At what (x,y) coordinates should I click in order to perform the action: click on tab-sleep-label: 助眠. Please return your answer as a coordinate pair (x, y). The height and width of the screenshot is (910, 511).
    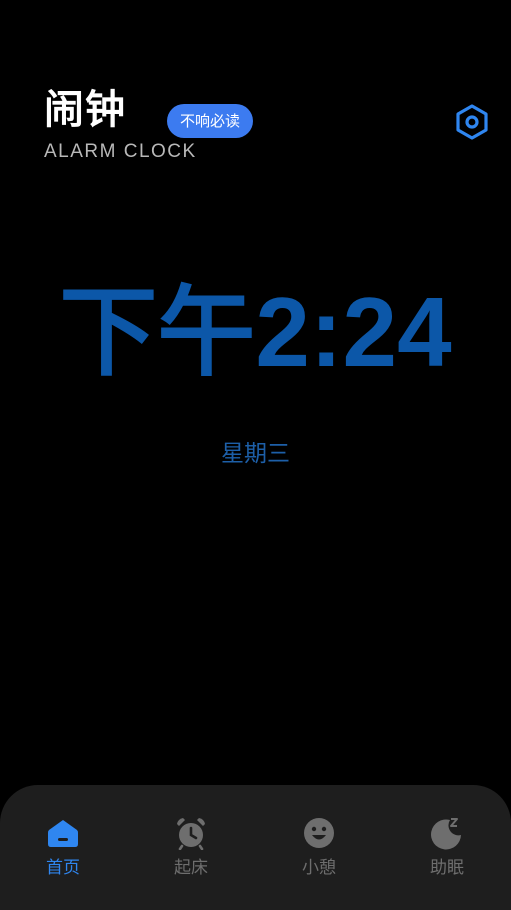
    Looking at the image, I should click on (447, 868).